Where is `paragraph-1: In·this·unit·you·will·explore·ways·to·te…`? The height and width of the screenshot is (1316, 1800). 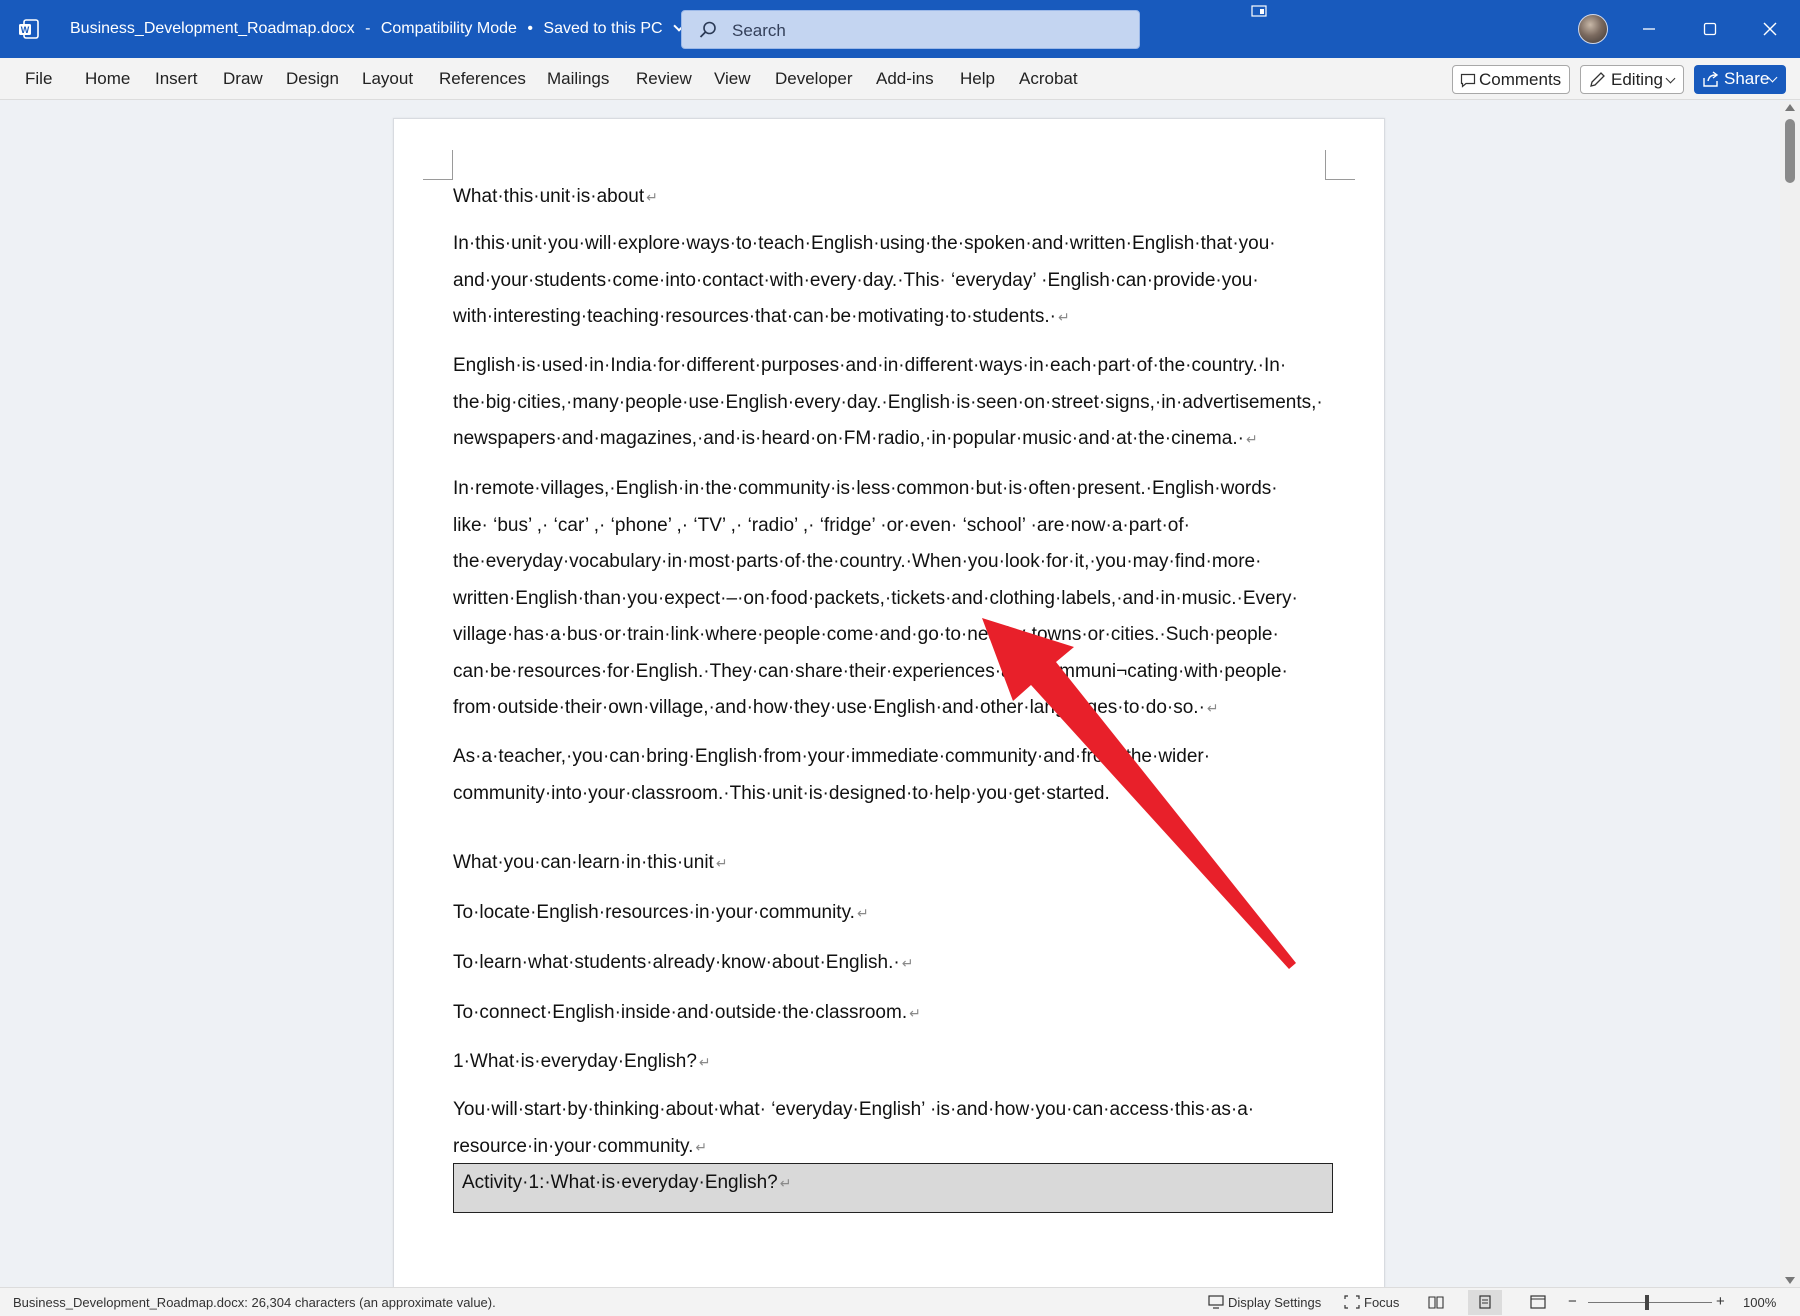
paragraph-1: In·this·unit·you·will·explore·ways·to·te… is located at coordinates (864, 281).